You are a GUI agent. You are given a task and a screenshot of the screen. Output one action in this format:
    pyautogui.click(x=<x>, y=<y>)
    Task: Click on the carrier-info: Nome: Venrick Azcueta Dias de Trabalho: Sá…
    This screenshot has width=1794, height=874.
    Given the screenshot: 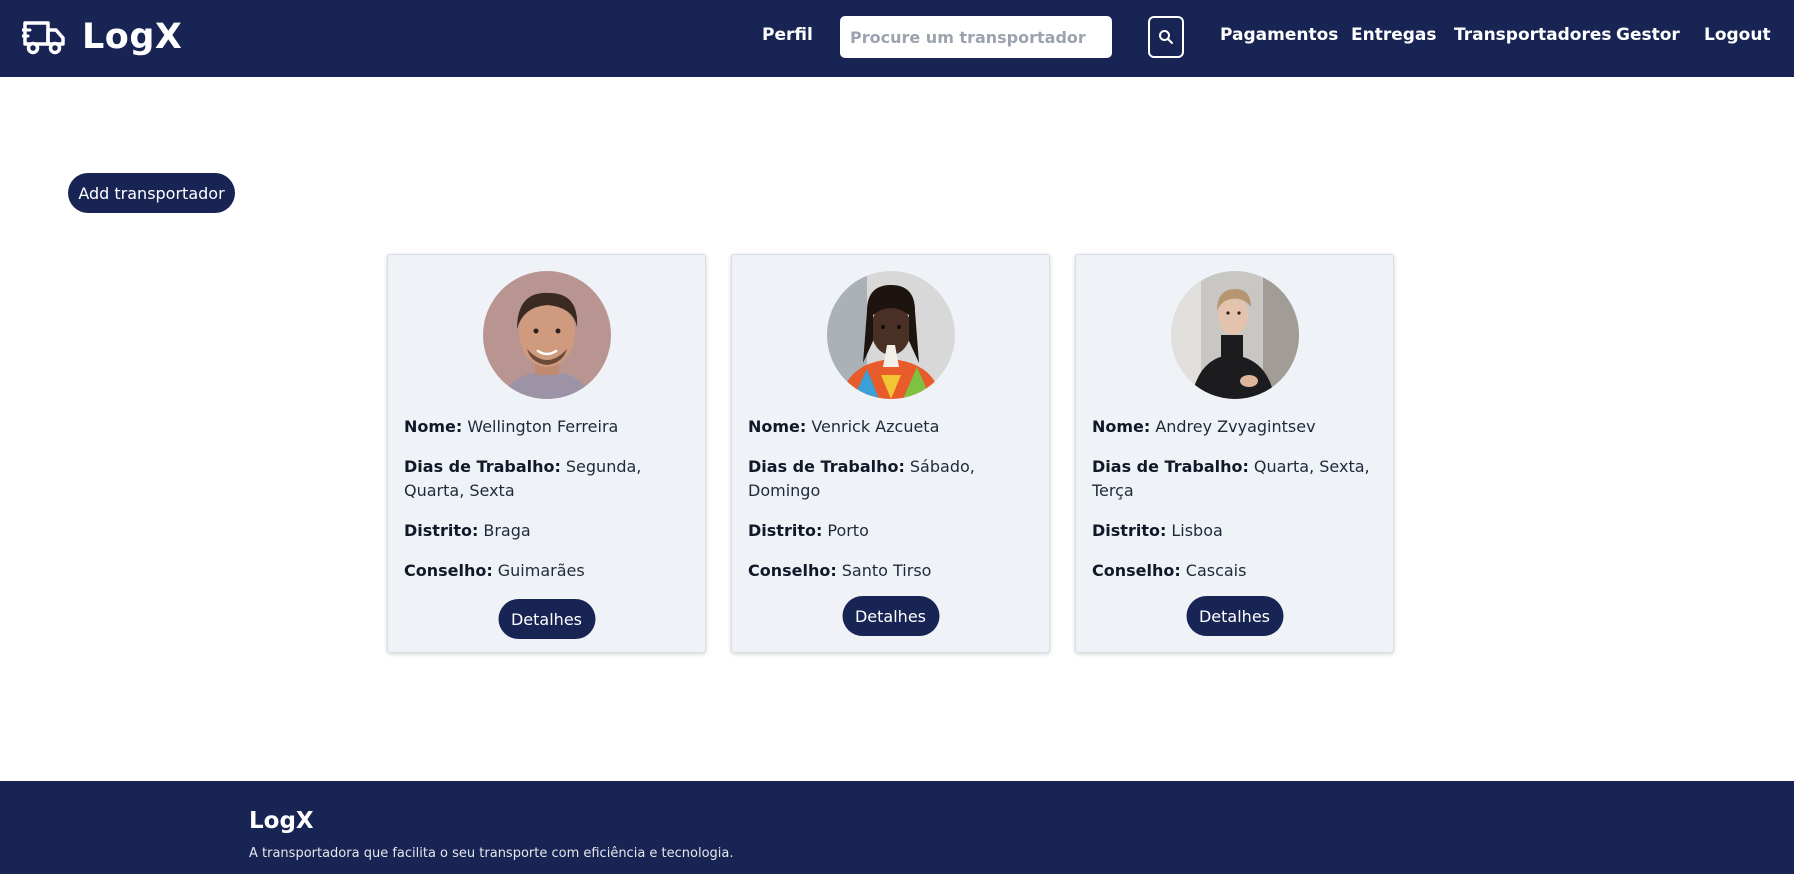 What is the action you would take?
    pyautogui.click(x=893, y=507)
    